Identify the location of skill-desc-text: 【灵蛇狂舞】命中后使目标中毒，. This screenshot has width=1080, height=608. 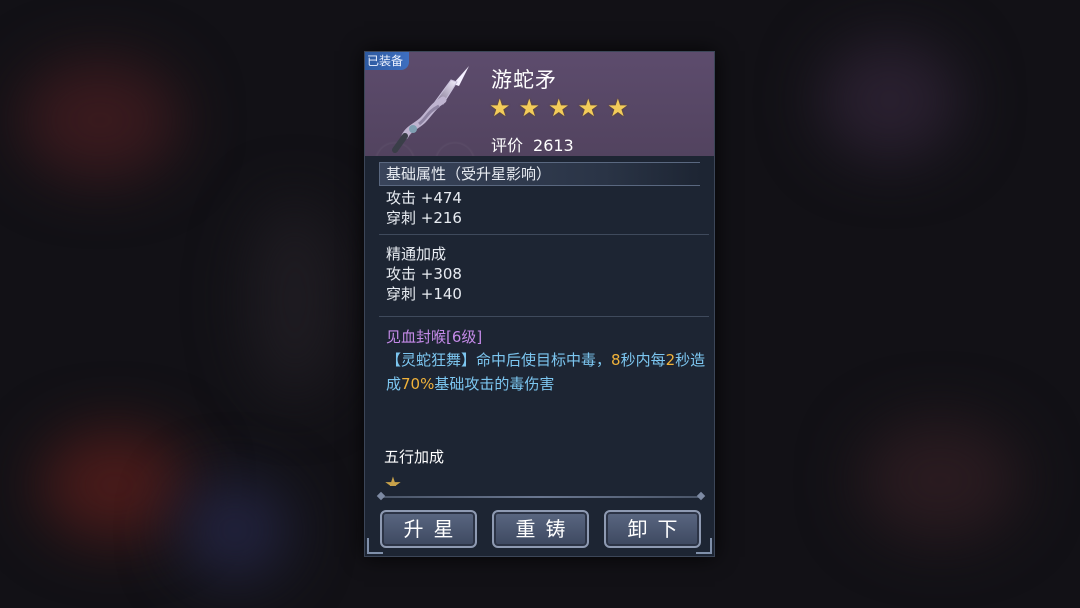
(499, 360).